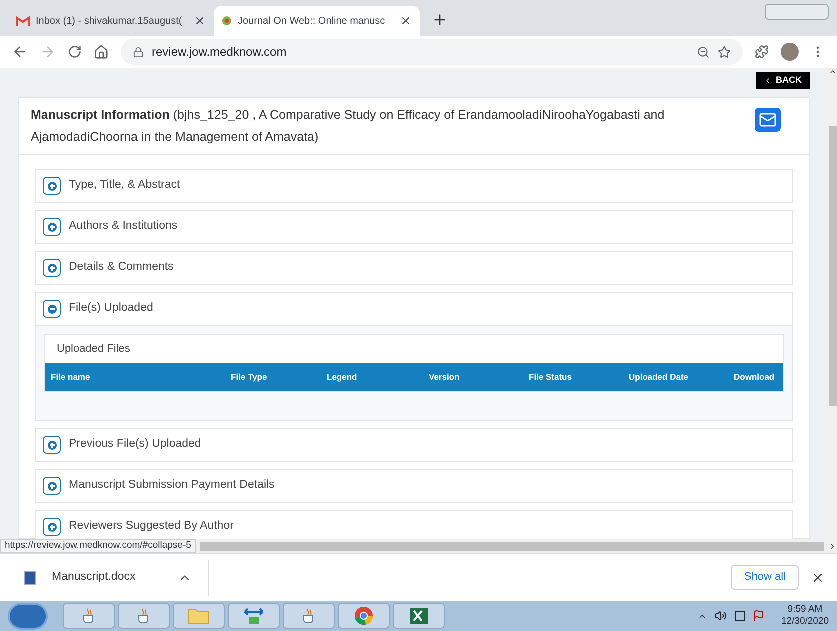 The image size is (837, 631). I want to click on manuscript-title: Manuscript Information (bjhs_125_20 , A Comparative Study on Efficacy of ErandamooladiNiroohaYogabasti and AjamodadiChoorna in the Management of Amavata), so click(348, 126).